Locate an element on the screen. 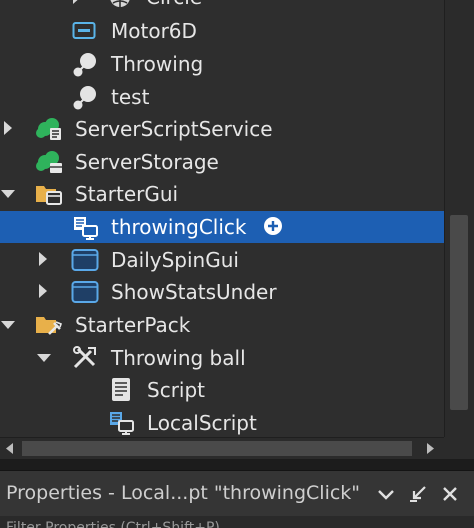 This screenshot has width=474, height=528. tree-item-script: Script is located at coordinates (222, 390).